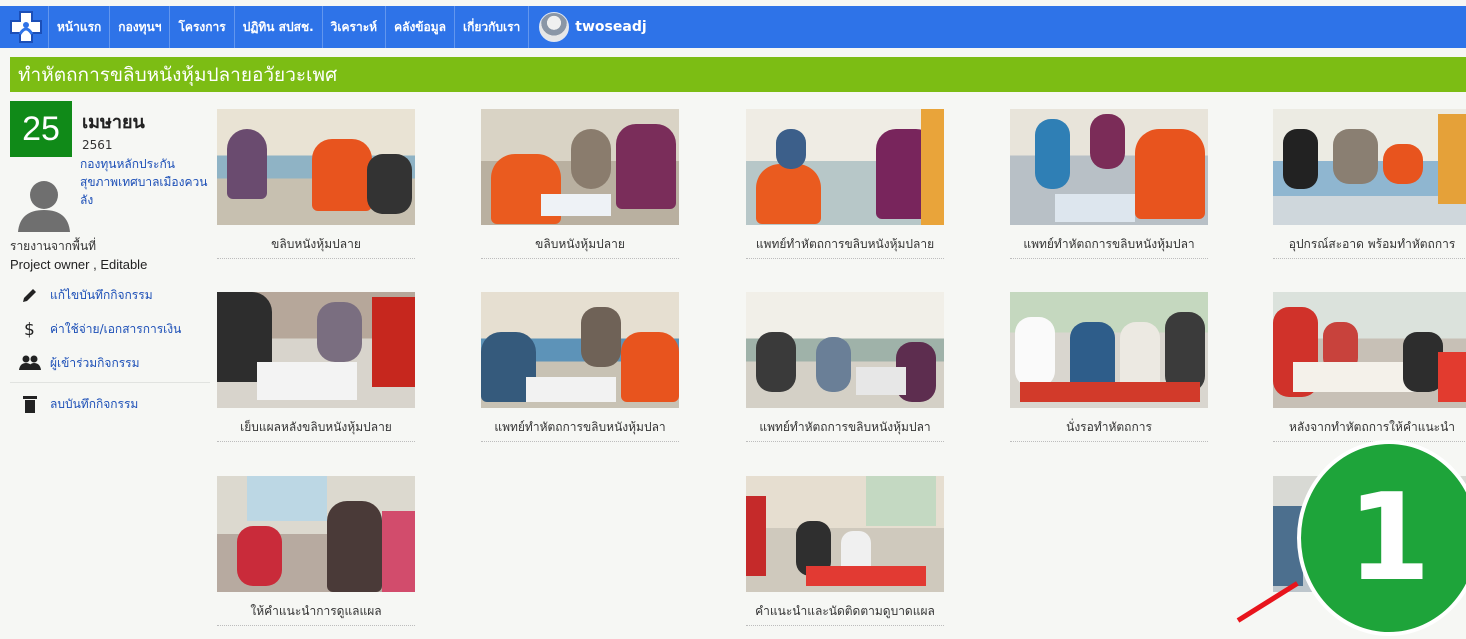 The height and width of the screenshot is (639, 1466). What do you see at coordinates (97, 145) in the screenshot?
I see `date-year: 2561` at bounding box center [97, 145].